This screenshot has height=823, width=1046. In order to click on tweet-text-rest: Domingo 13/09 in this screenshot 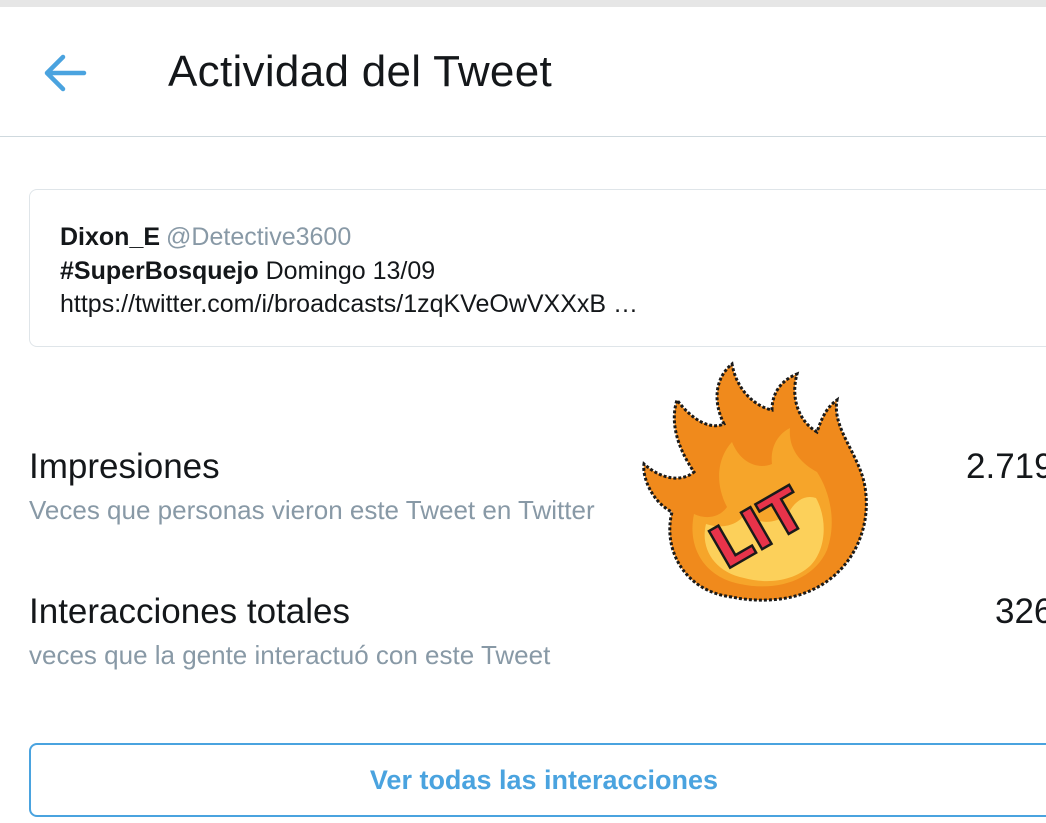, I will do `click(347, 271)`.